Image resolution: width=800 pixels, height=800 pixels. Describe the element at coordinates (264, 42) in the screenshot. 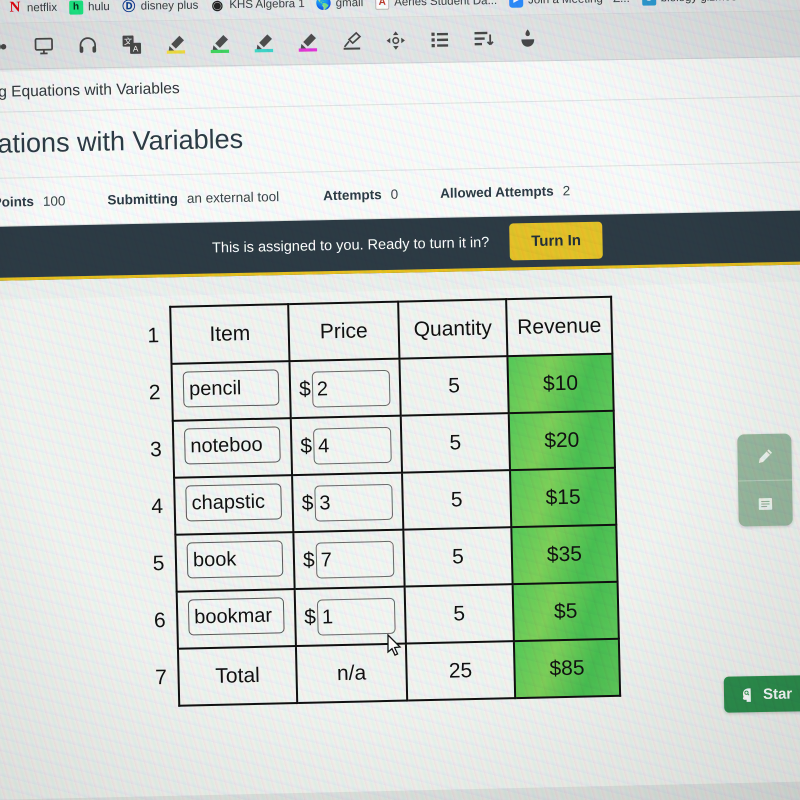

I see `highlighter-blue-icon` at that location.